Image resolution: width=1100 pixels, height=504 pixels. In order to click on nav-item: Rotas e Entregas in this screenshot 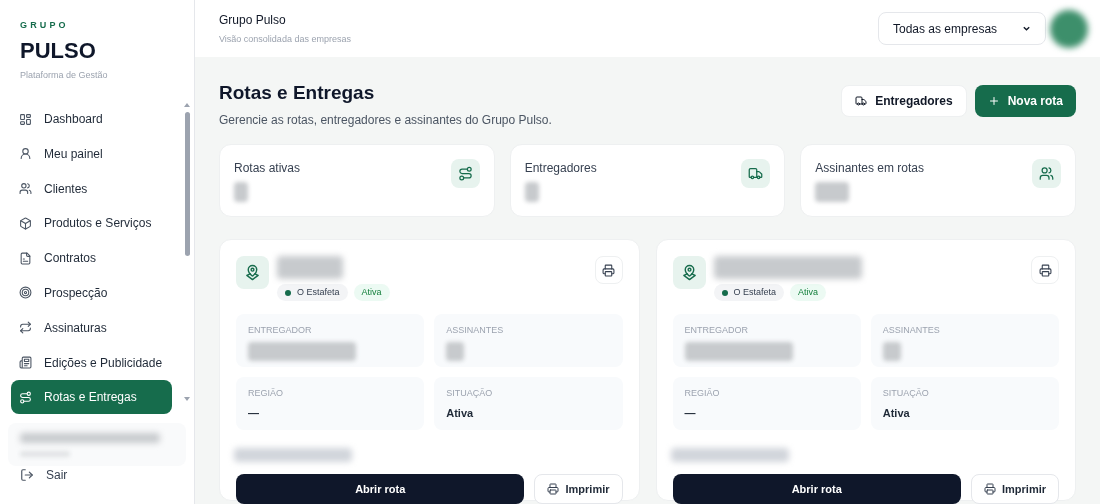, I will do `click(91, 397)`.